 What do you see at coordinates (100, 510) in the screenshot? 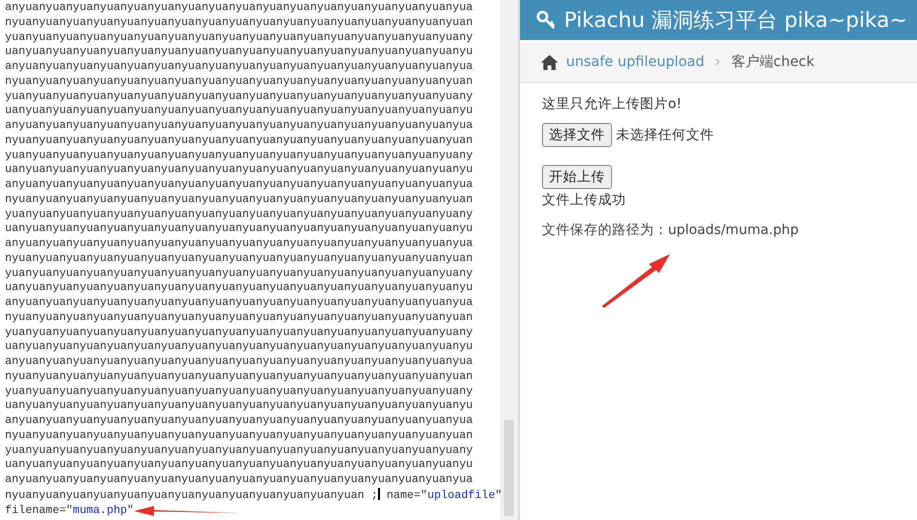
I see `code-string: muma.php` at bounding box center [100, 510].